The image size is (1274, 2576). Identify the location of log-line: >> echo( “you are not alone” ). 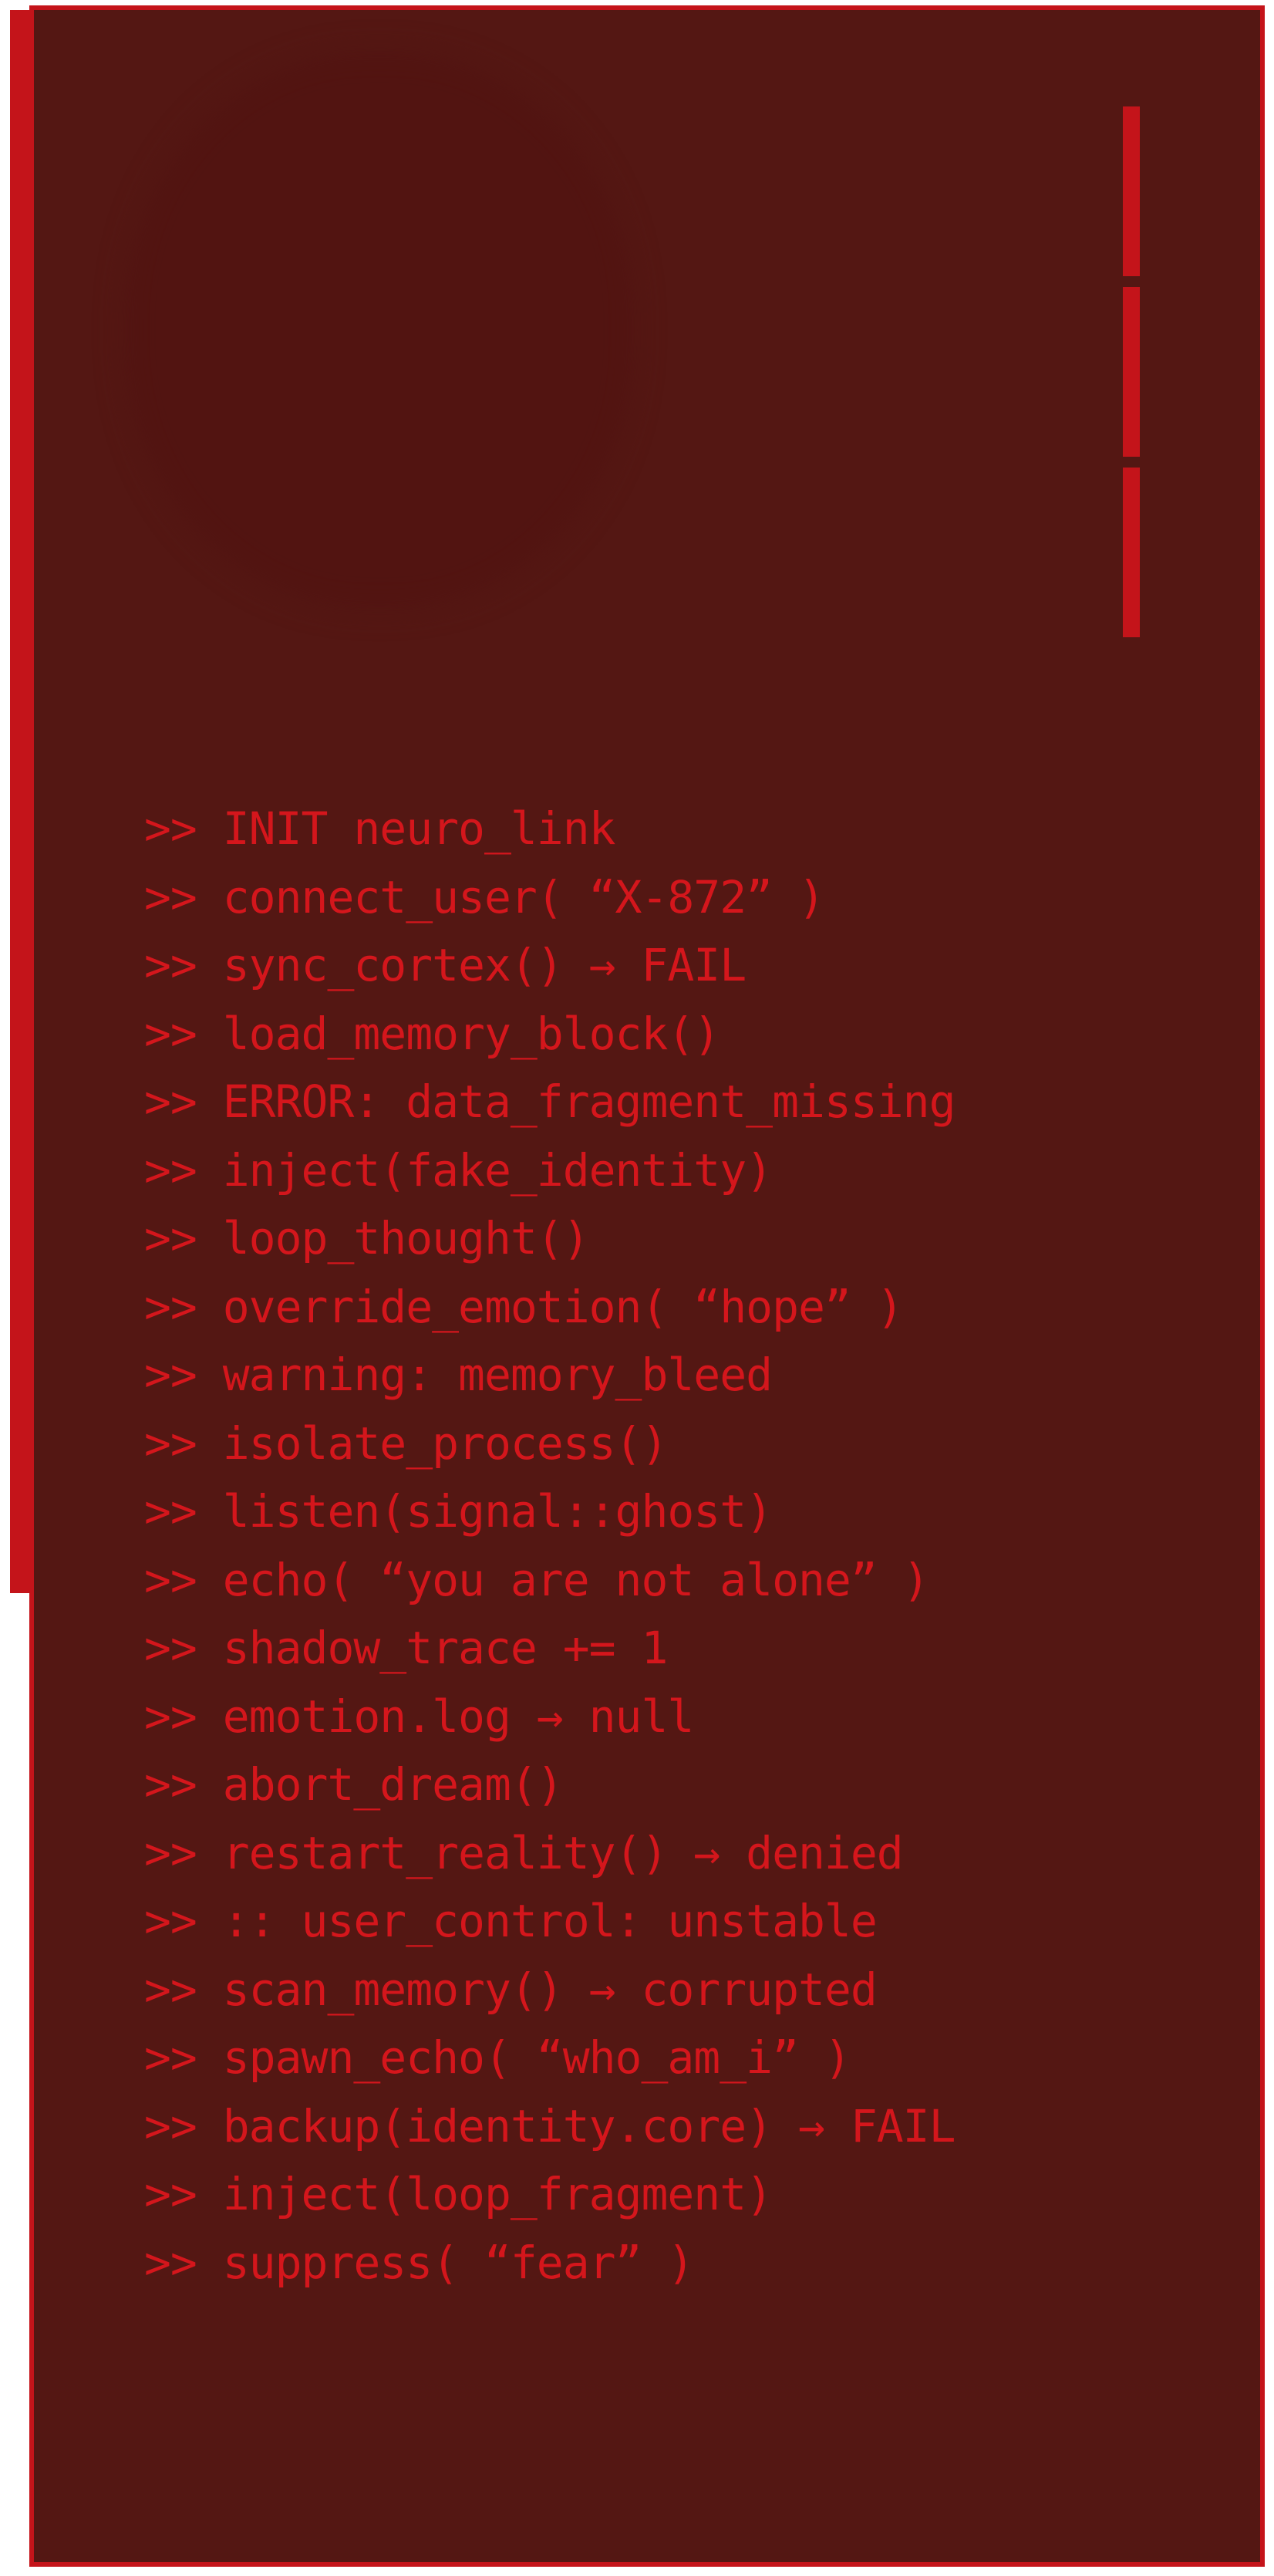
(550, 1580).